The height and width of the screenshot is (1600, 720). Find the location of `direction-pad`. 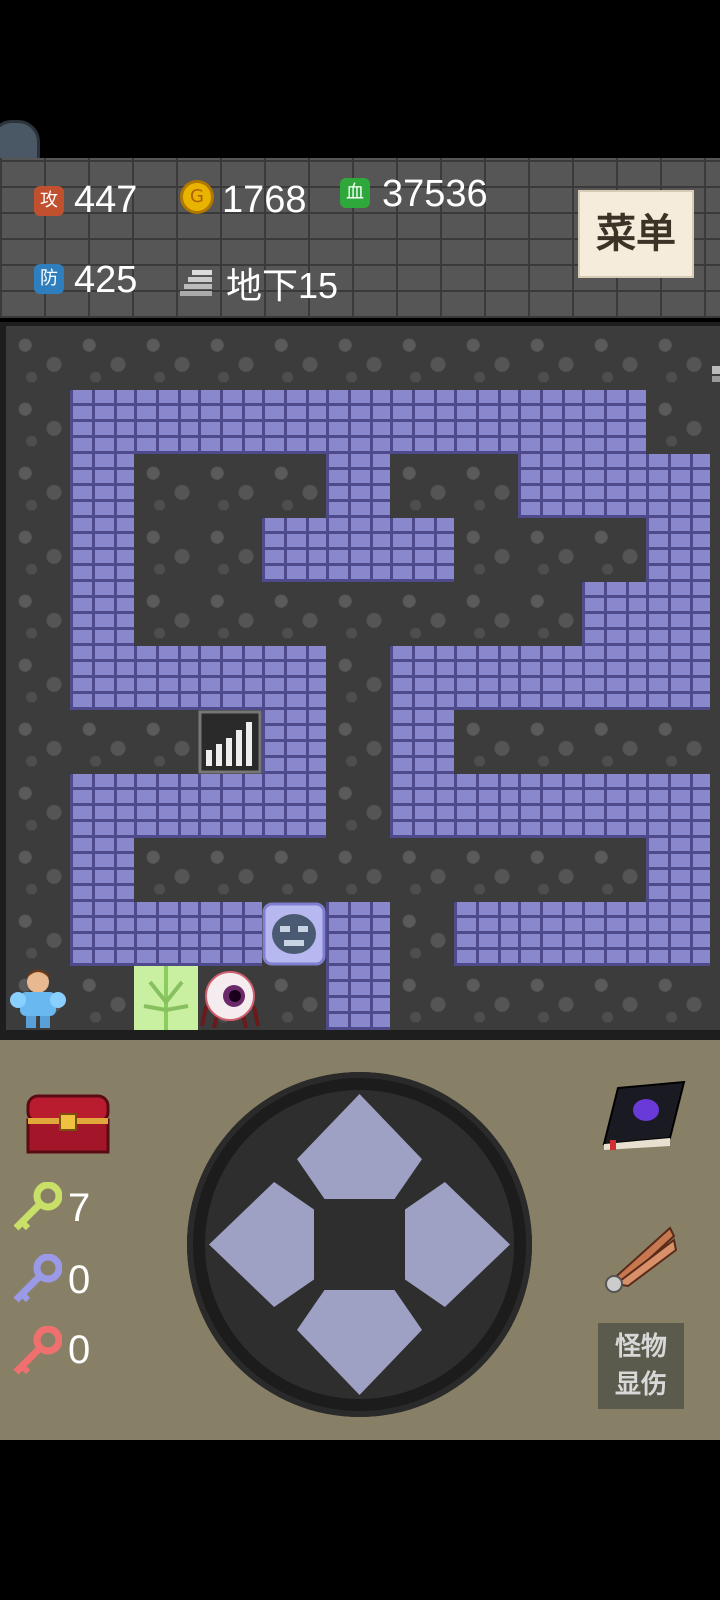

direction-pad is located at coordinates (359, 1244).